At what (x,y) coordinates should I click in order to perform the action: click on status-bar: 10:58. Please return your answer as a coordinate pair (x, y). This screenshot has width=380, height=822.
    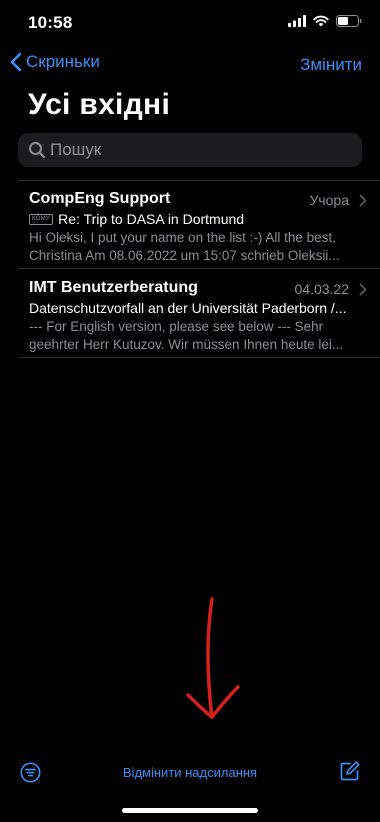
    Looking at the image, I should click on (190, 23).